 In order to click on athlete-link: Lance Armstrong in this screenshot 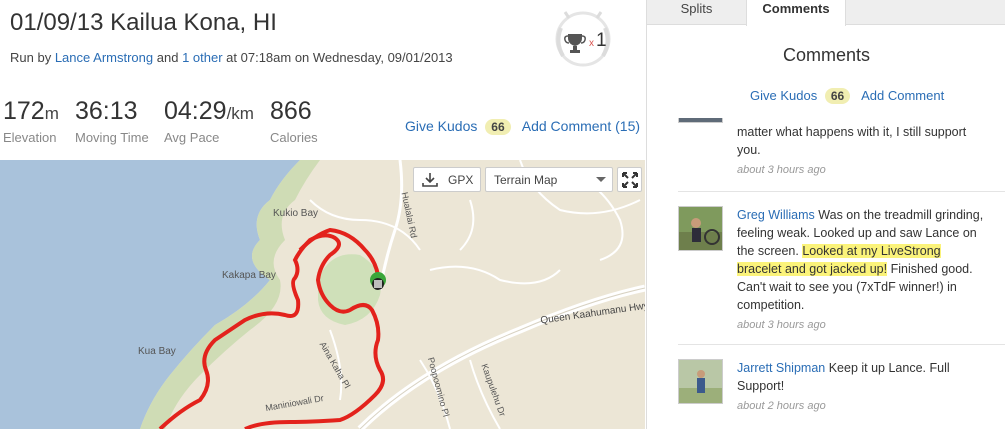, I will do `click(104, 57)`.